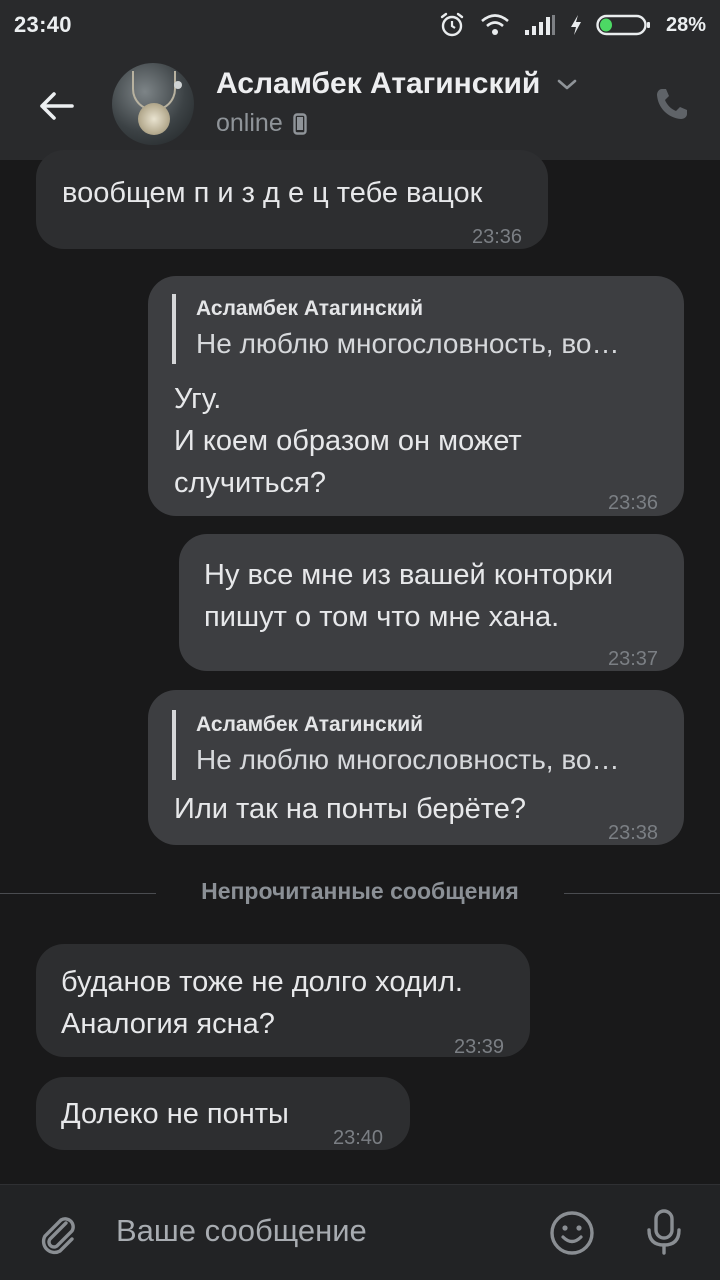 The width and height of the screenshot is (720, 1280). I want to click on back-button, so click(56, 106).